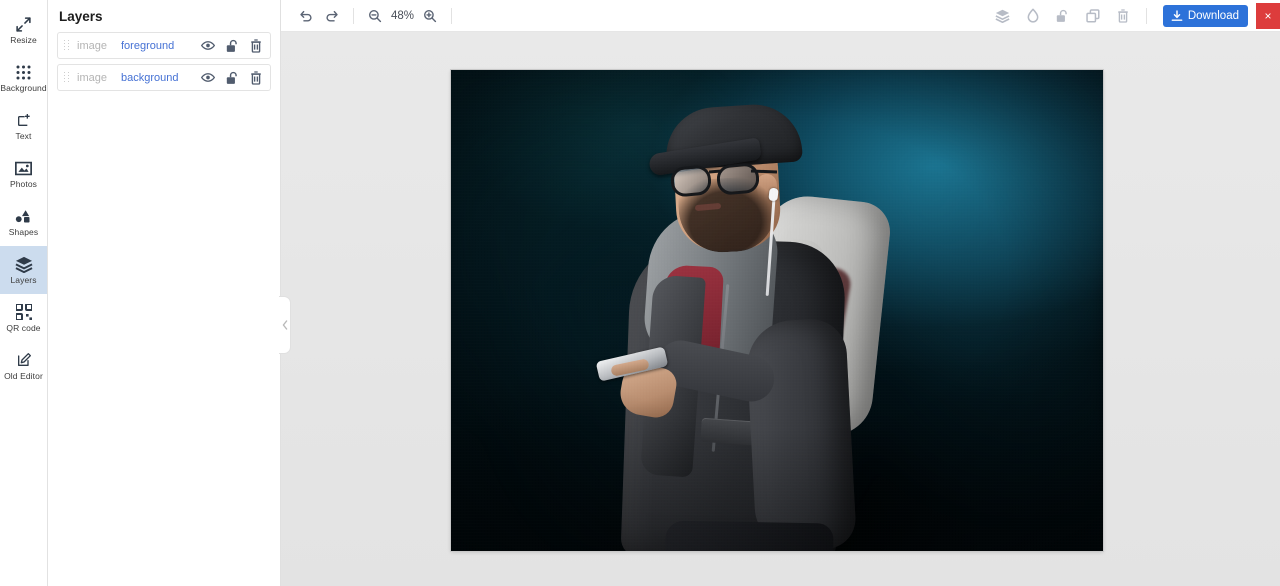  I want to click on panel-collapse-handle, so click(285, 325).